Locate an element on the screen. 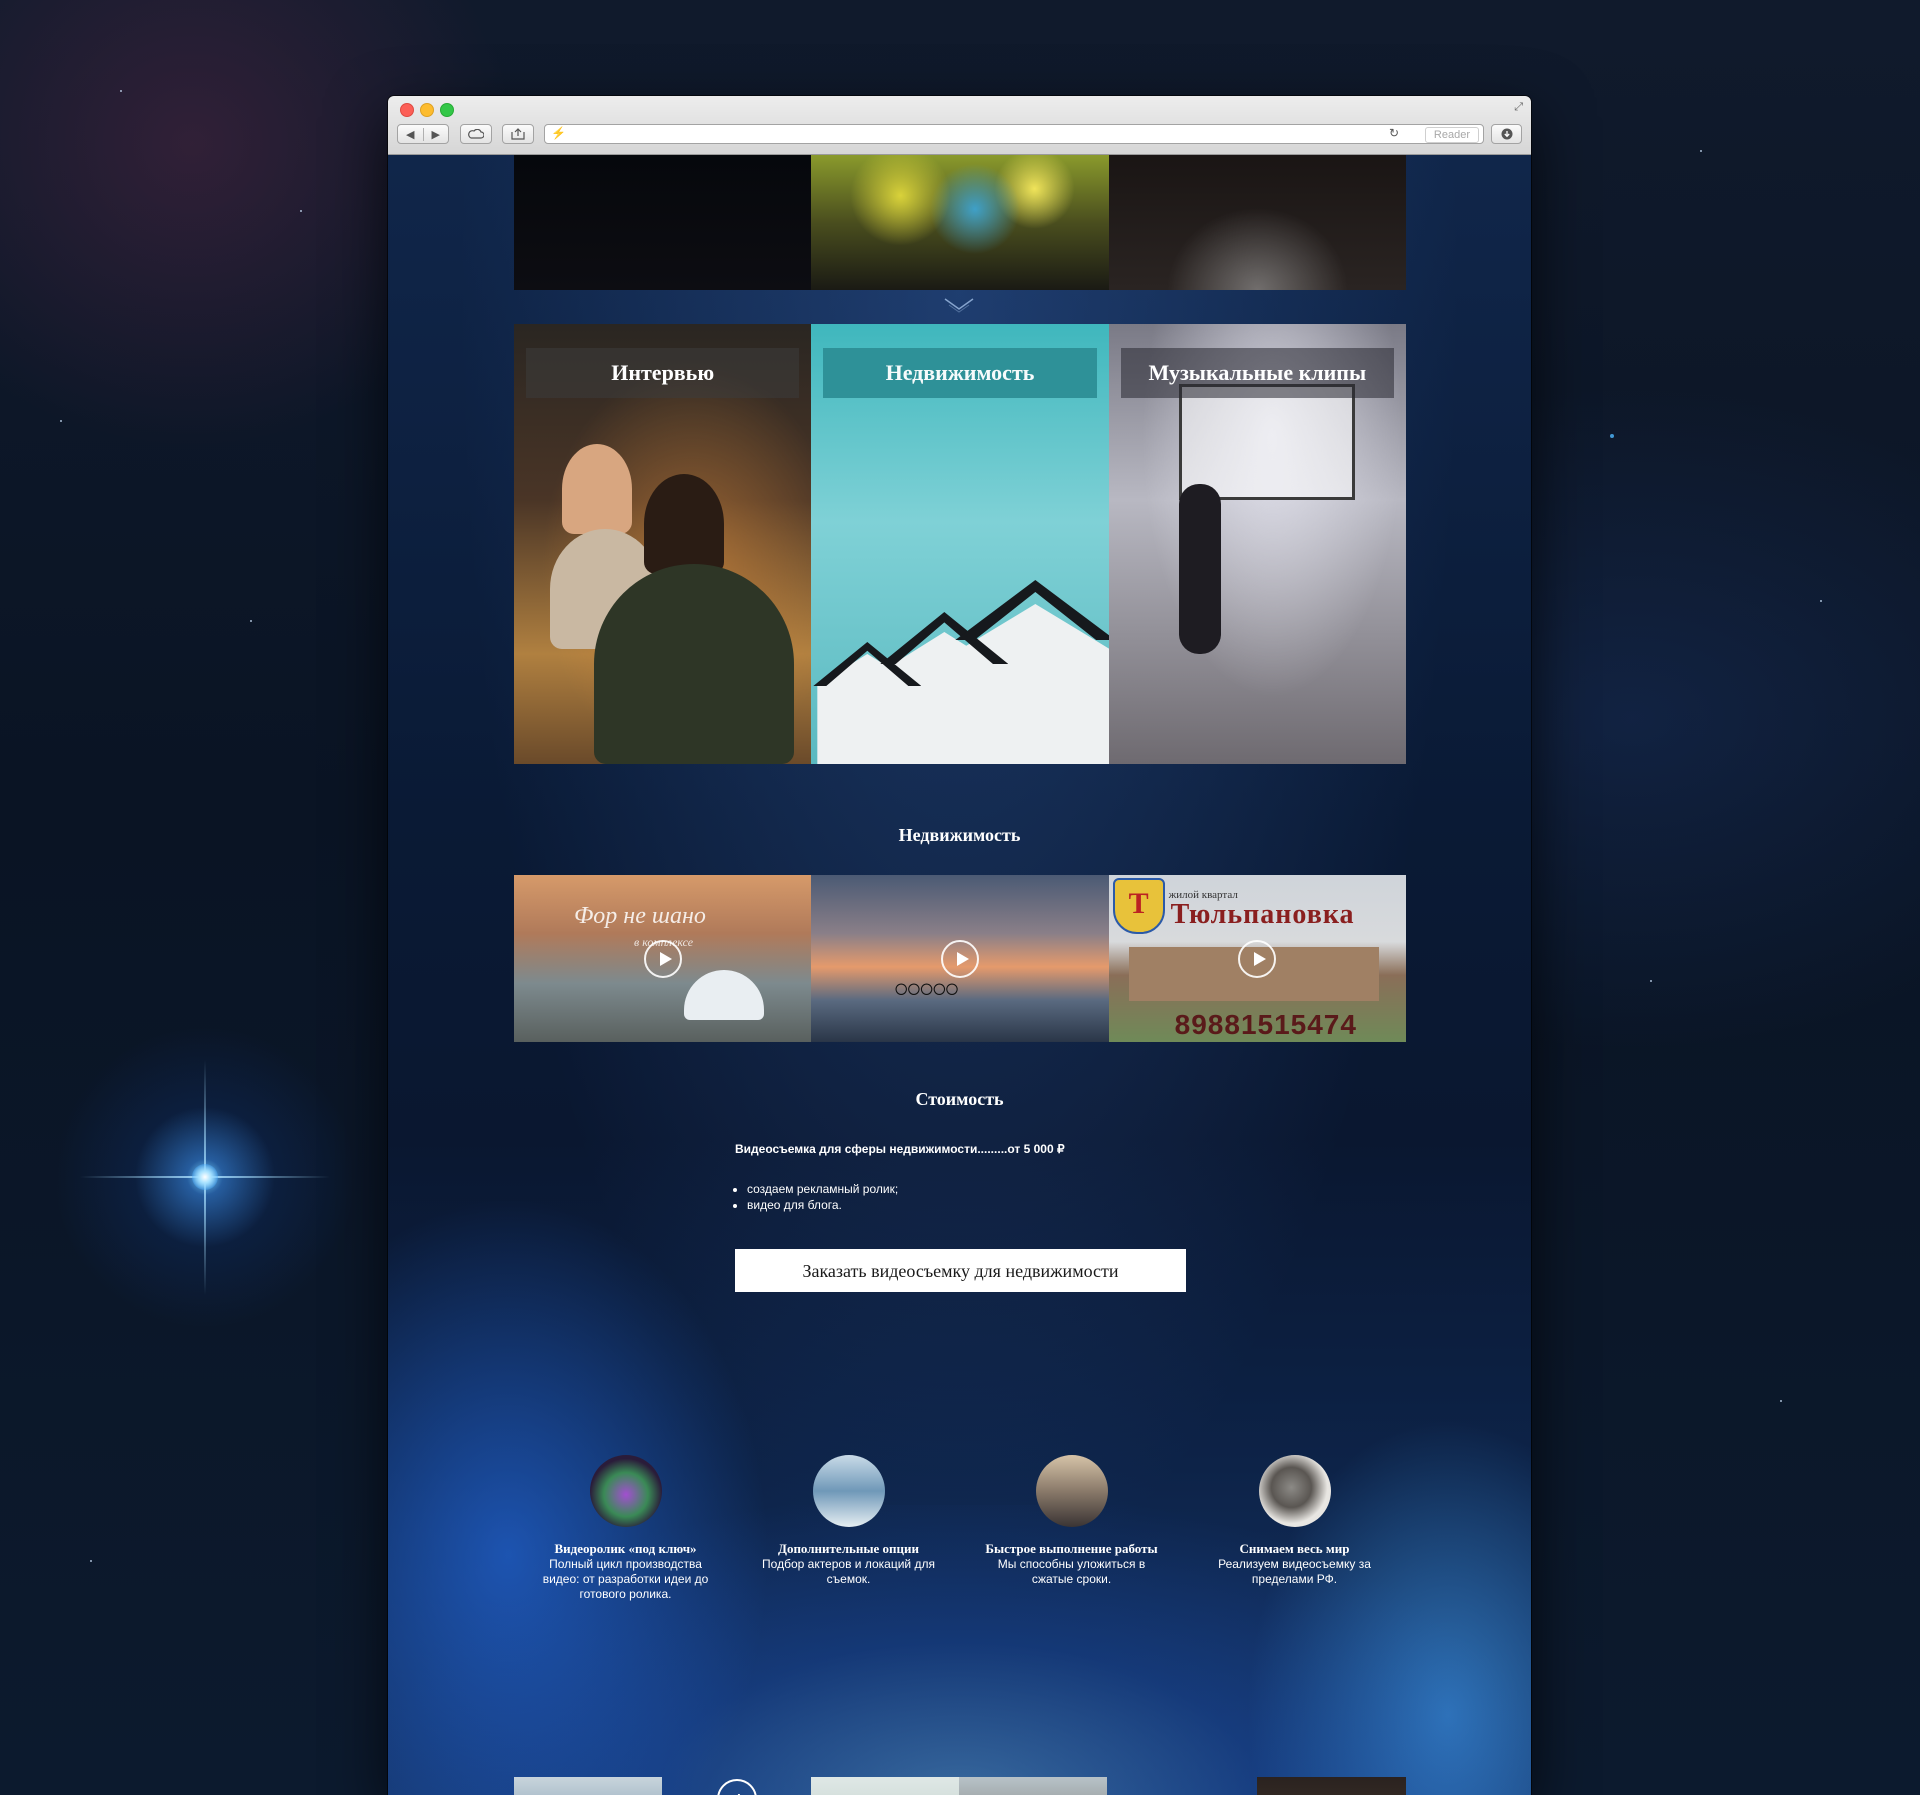 This screenshot has height=1795, width=1920. vk-icon: vk is located at coordinates (737, 1787).